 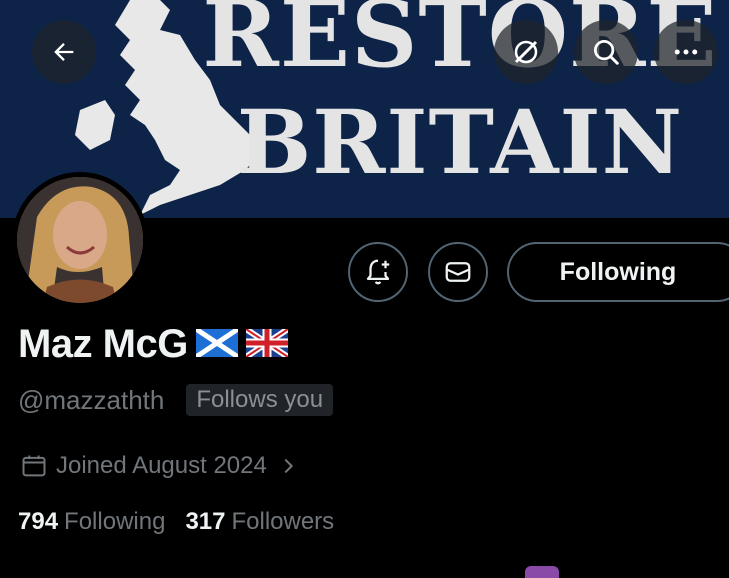 I want to click on more-horizontal-icon, so click(x=686, y=52).